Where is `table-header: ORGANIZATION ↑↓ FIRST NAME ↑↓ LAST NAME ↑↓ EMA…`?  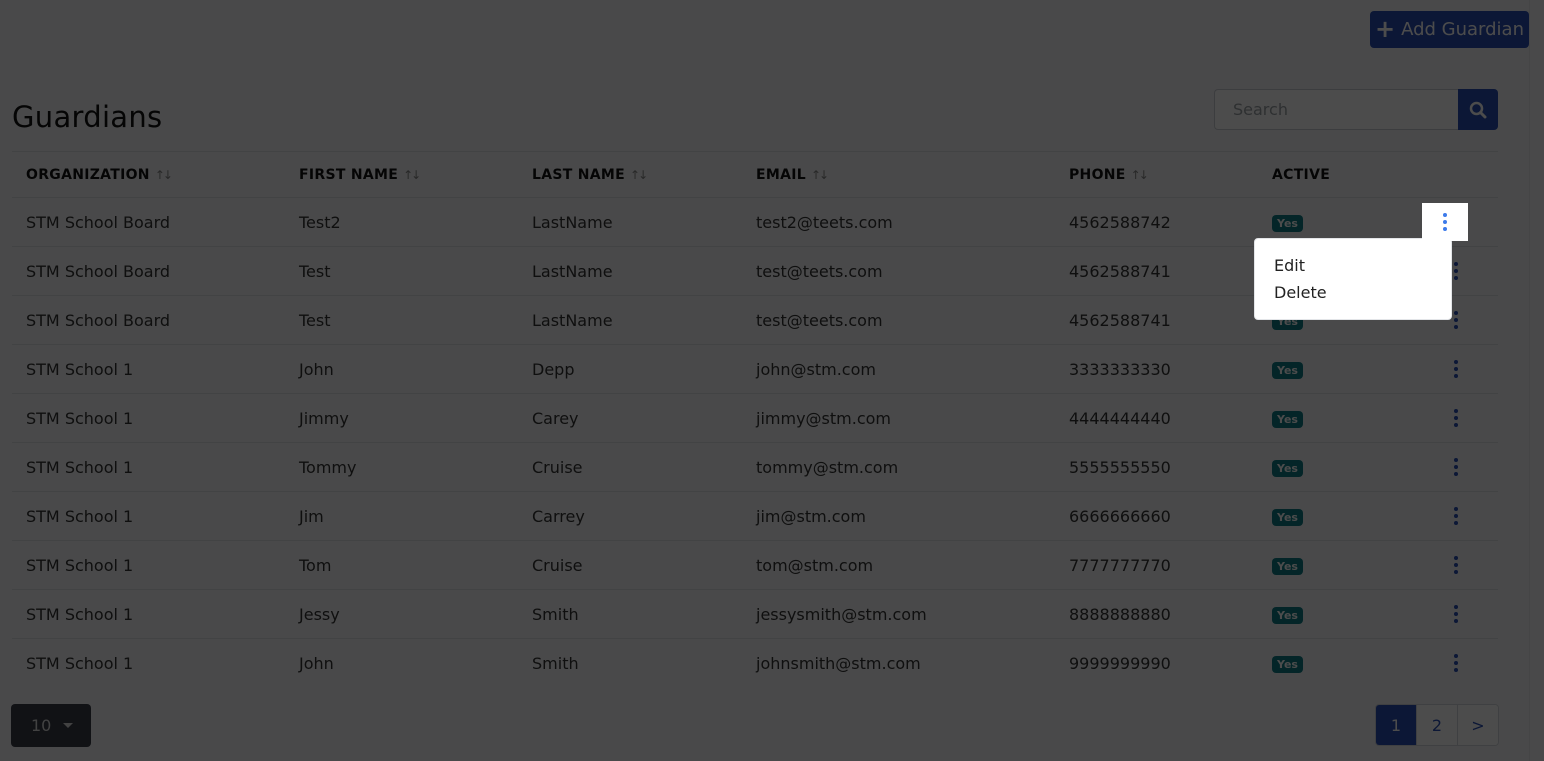 table-header: ORGANIZATION ↑↓ FIRST NAME ↑↓ LAST NAME ↑↓ EMA… is located at coordinates (755, 175).